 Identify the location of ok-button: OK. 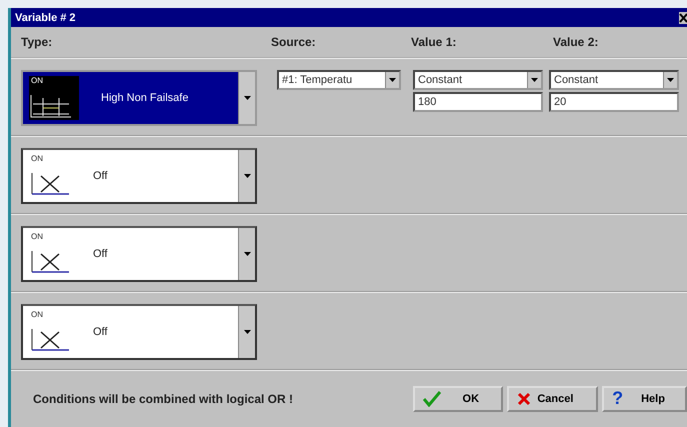
(458, 399).